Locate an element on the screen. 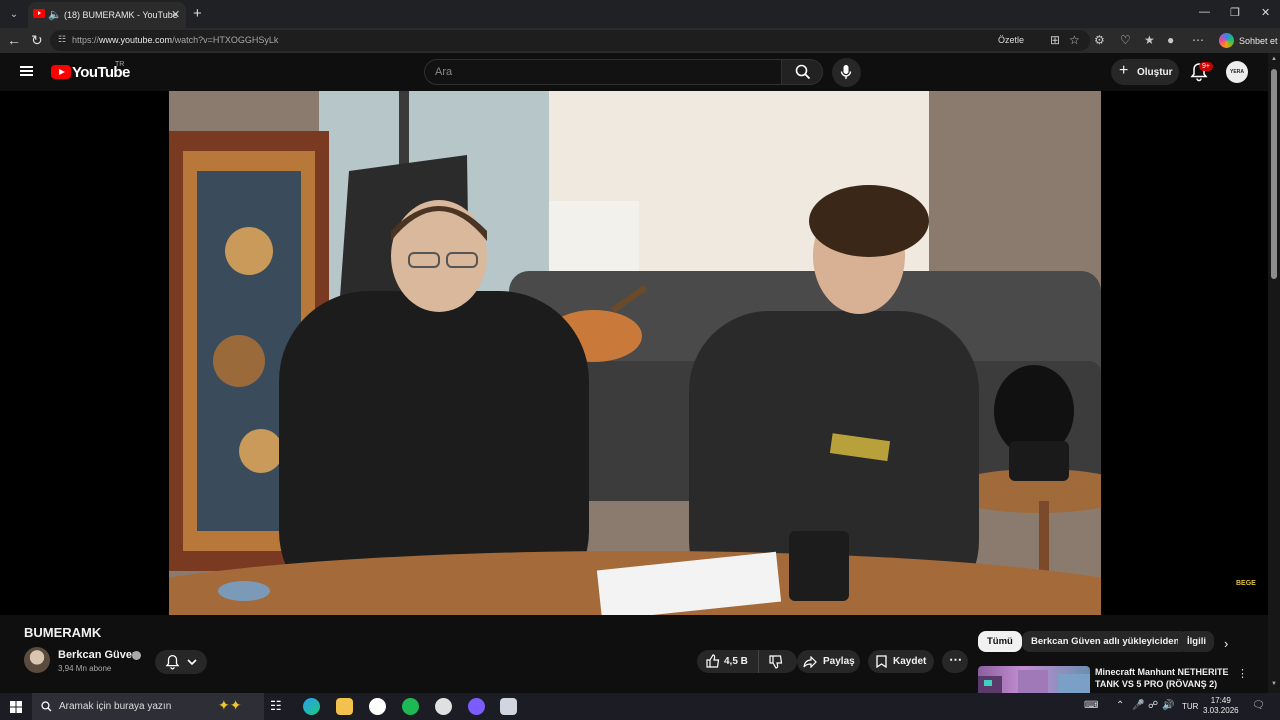 The width and height of the screenshot is (1280, 720). browser-essentials-icon: ♡ is located at coordinates (1125, 40).